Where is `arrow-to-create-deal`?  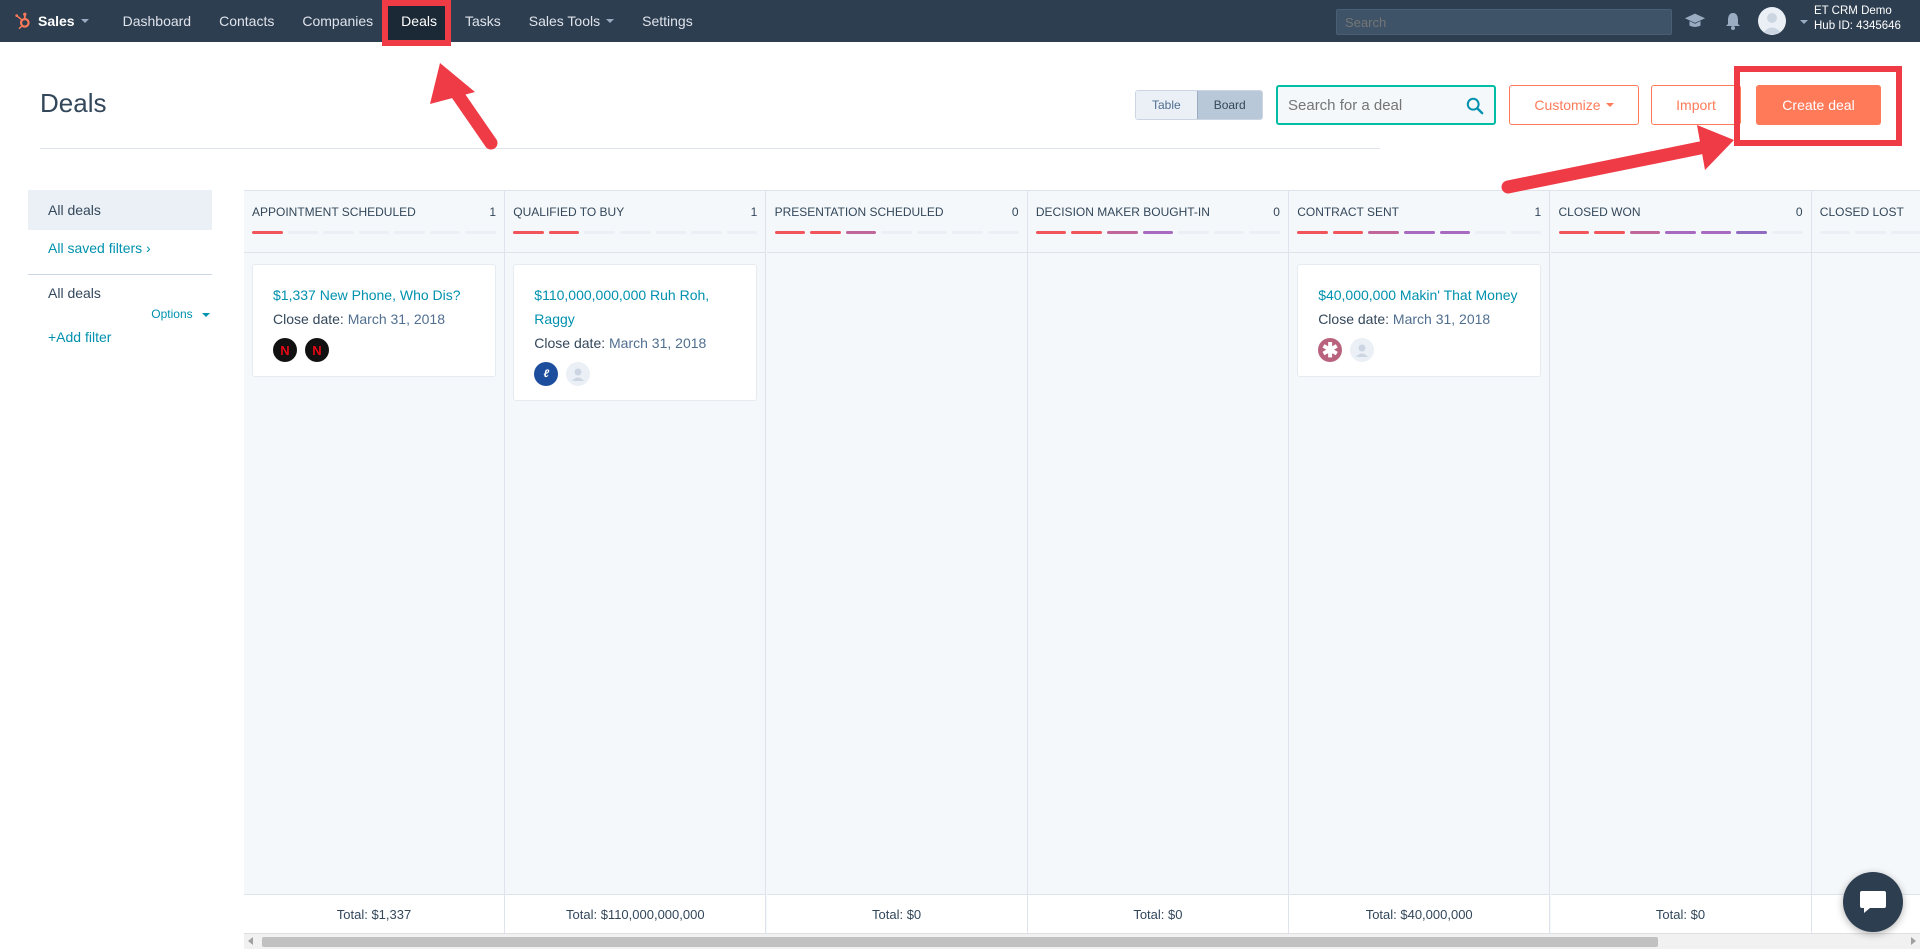 arrow-to-create-deal is located at coordinates (1617, 159).